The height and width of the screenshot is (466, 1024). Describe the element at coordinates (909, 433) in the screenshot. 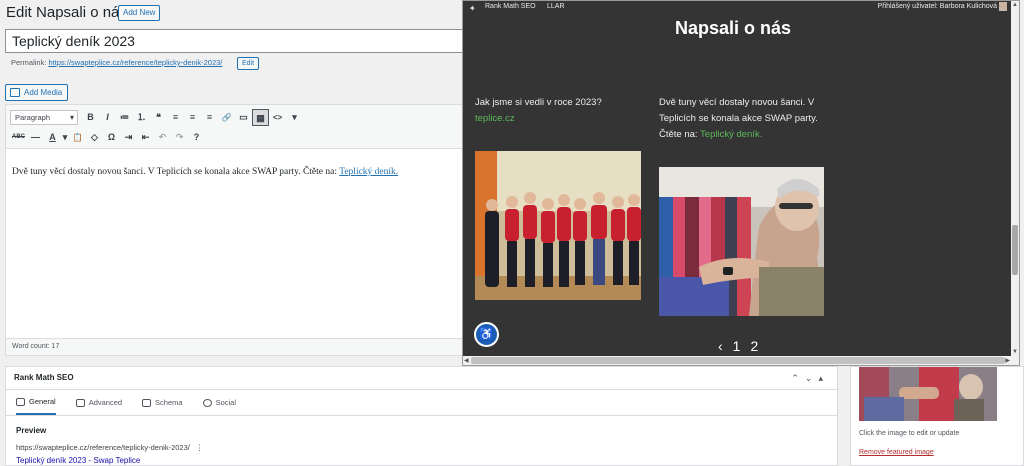

I see `featured-image-note: Click the image to edit or update` at that location.